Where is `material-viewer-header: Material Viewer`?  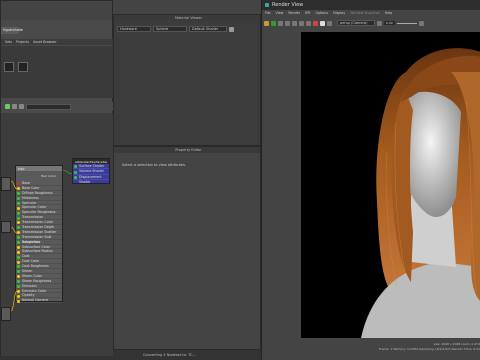 material-viewer-header: Material Viewer is located at coordinates (187, 18).